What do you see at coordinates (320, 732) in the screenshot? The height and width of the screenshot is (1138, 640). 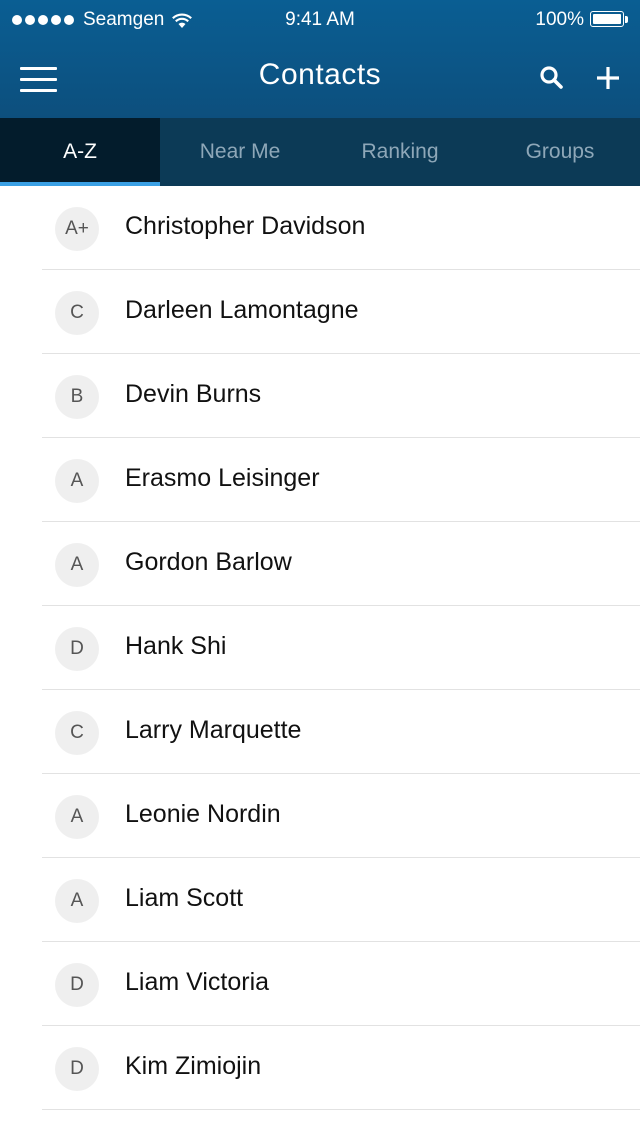 I see `contact-row: C Larry Marquette` at bounding box center [320, 732].